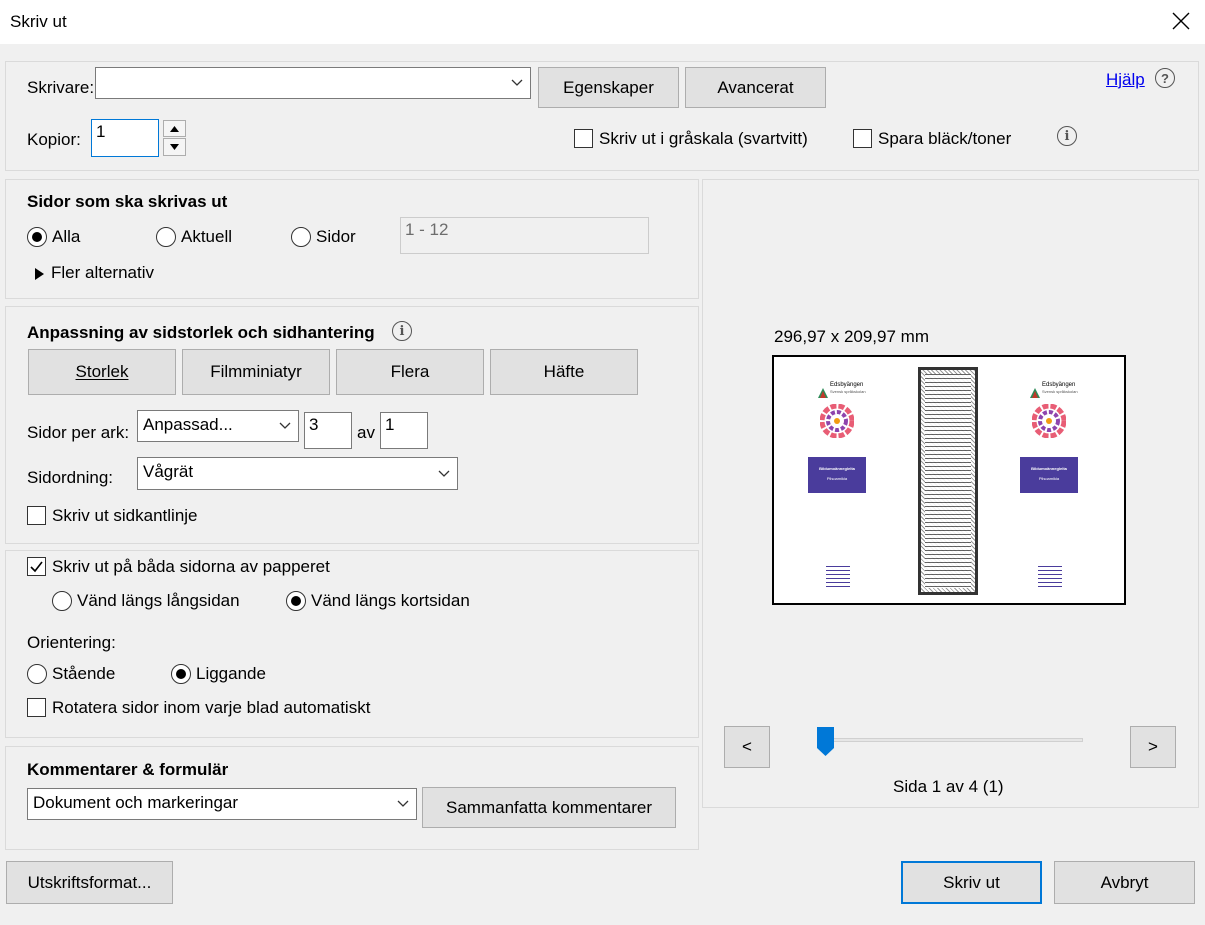  Describe the element at coordinates (158, 600) in the screenshot. I see `long-edge-label: Vänd längs långsidan` at that location.